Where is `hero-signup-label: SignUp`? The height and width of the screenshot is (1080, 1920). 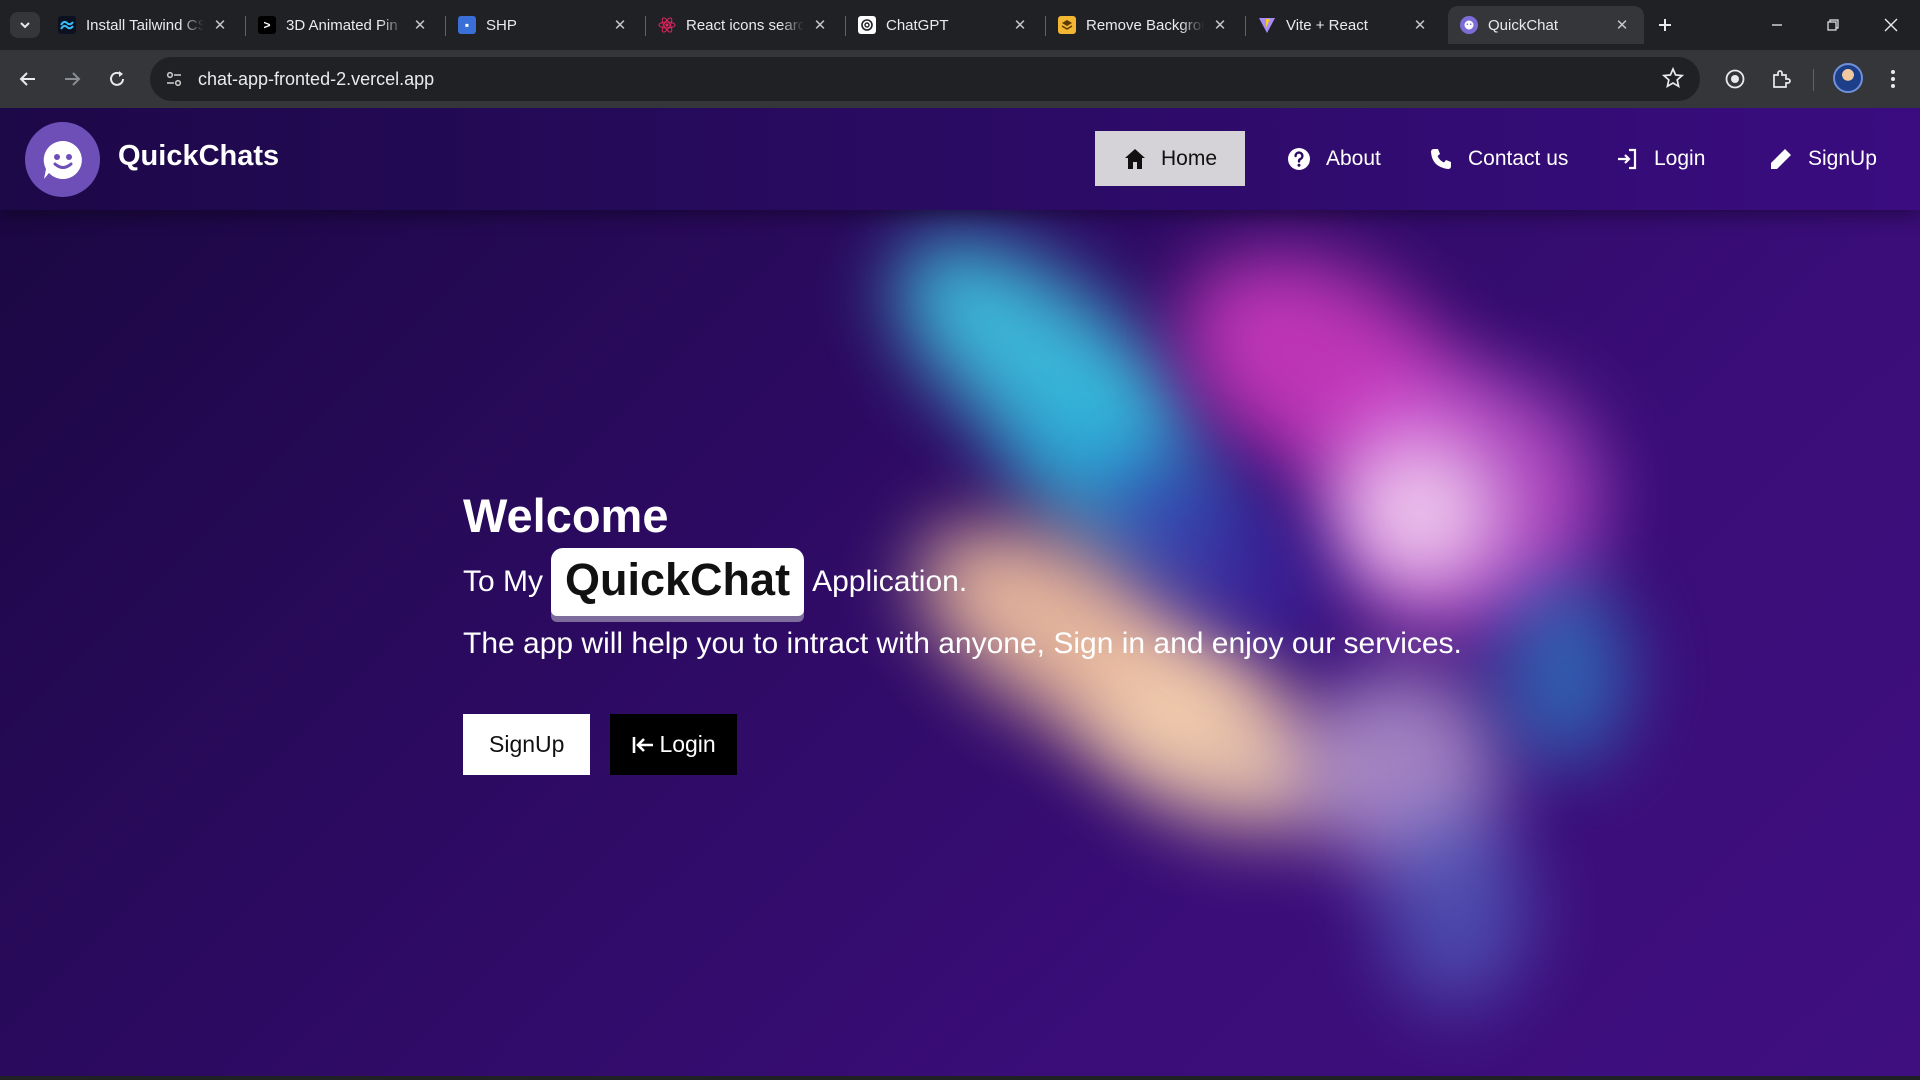 hero-signup-label: SignUp is located at coordinates (527, 744).